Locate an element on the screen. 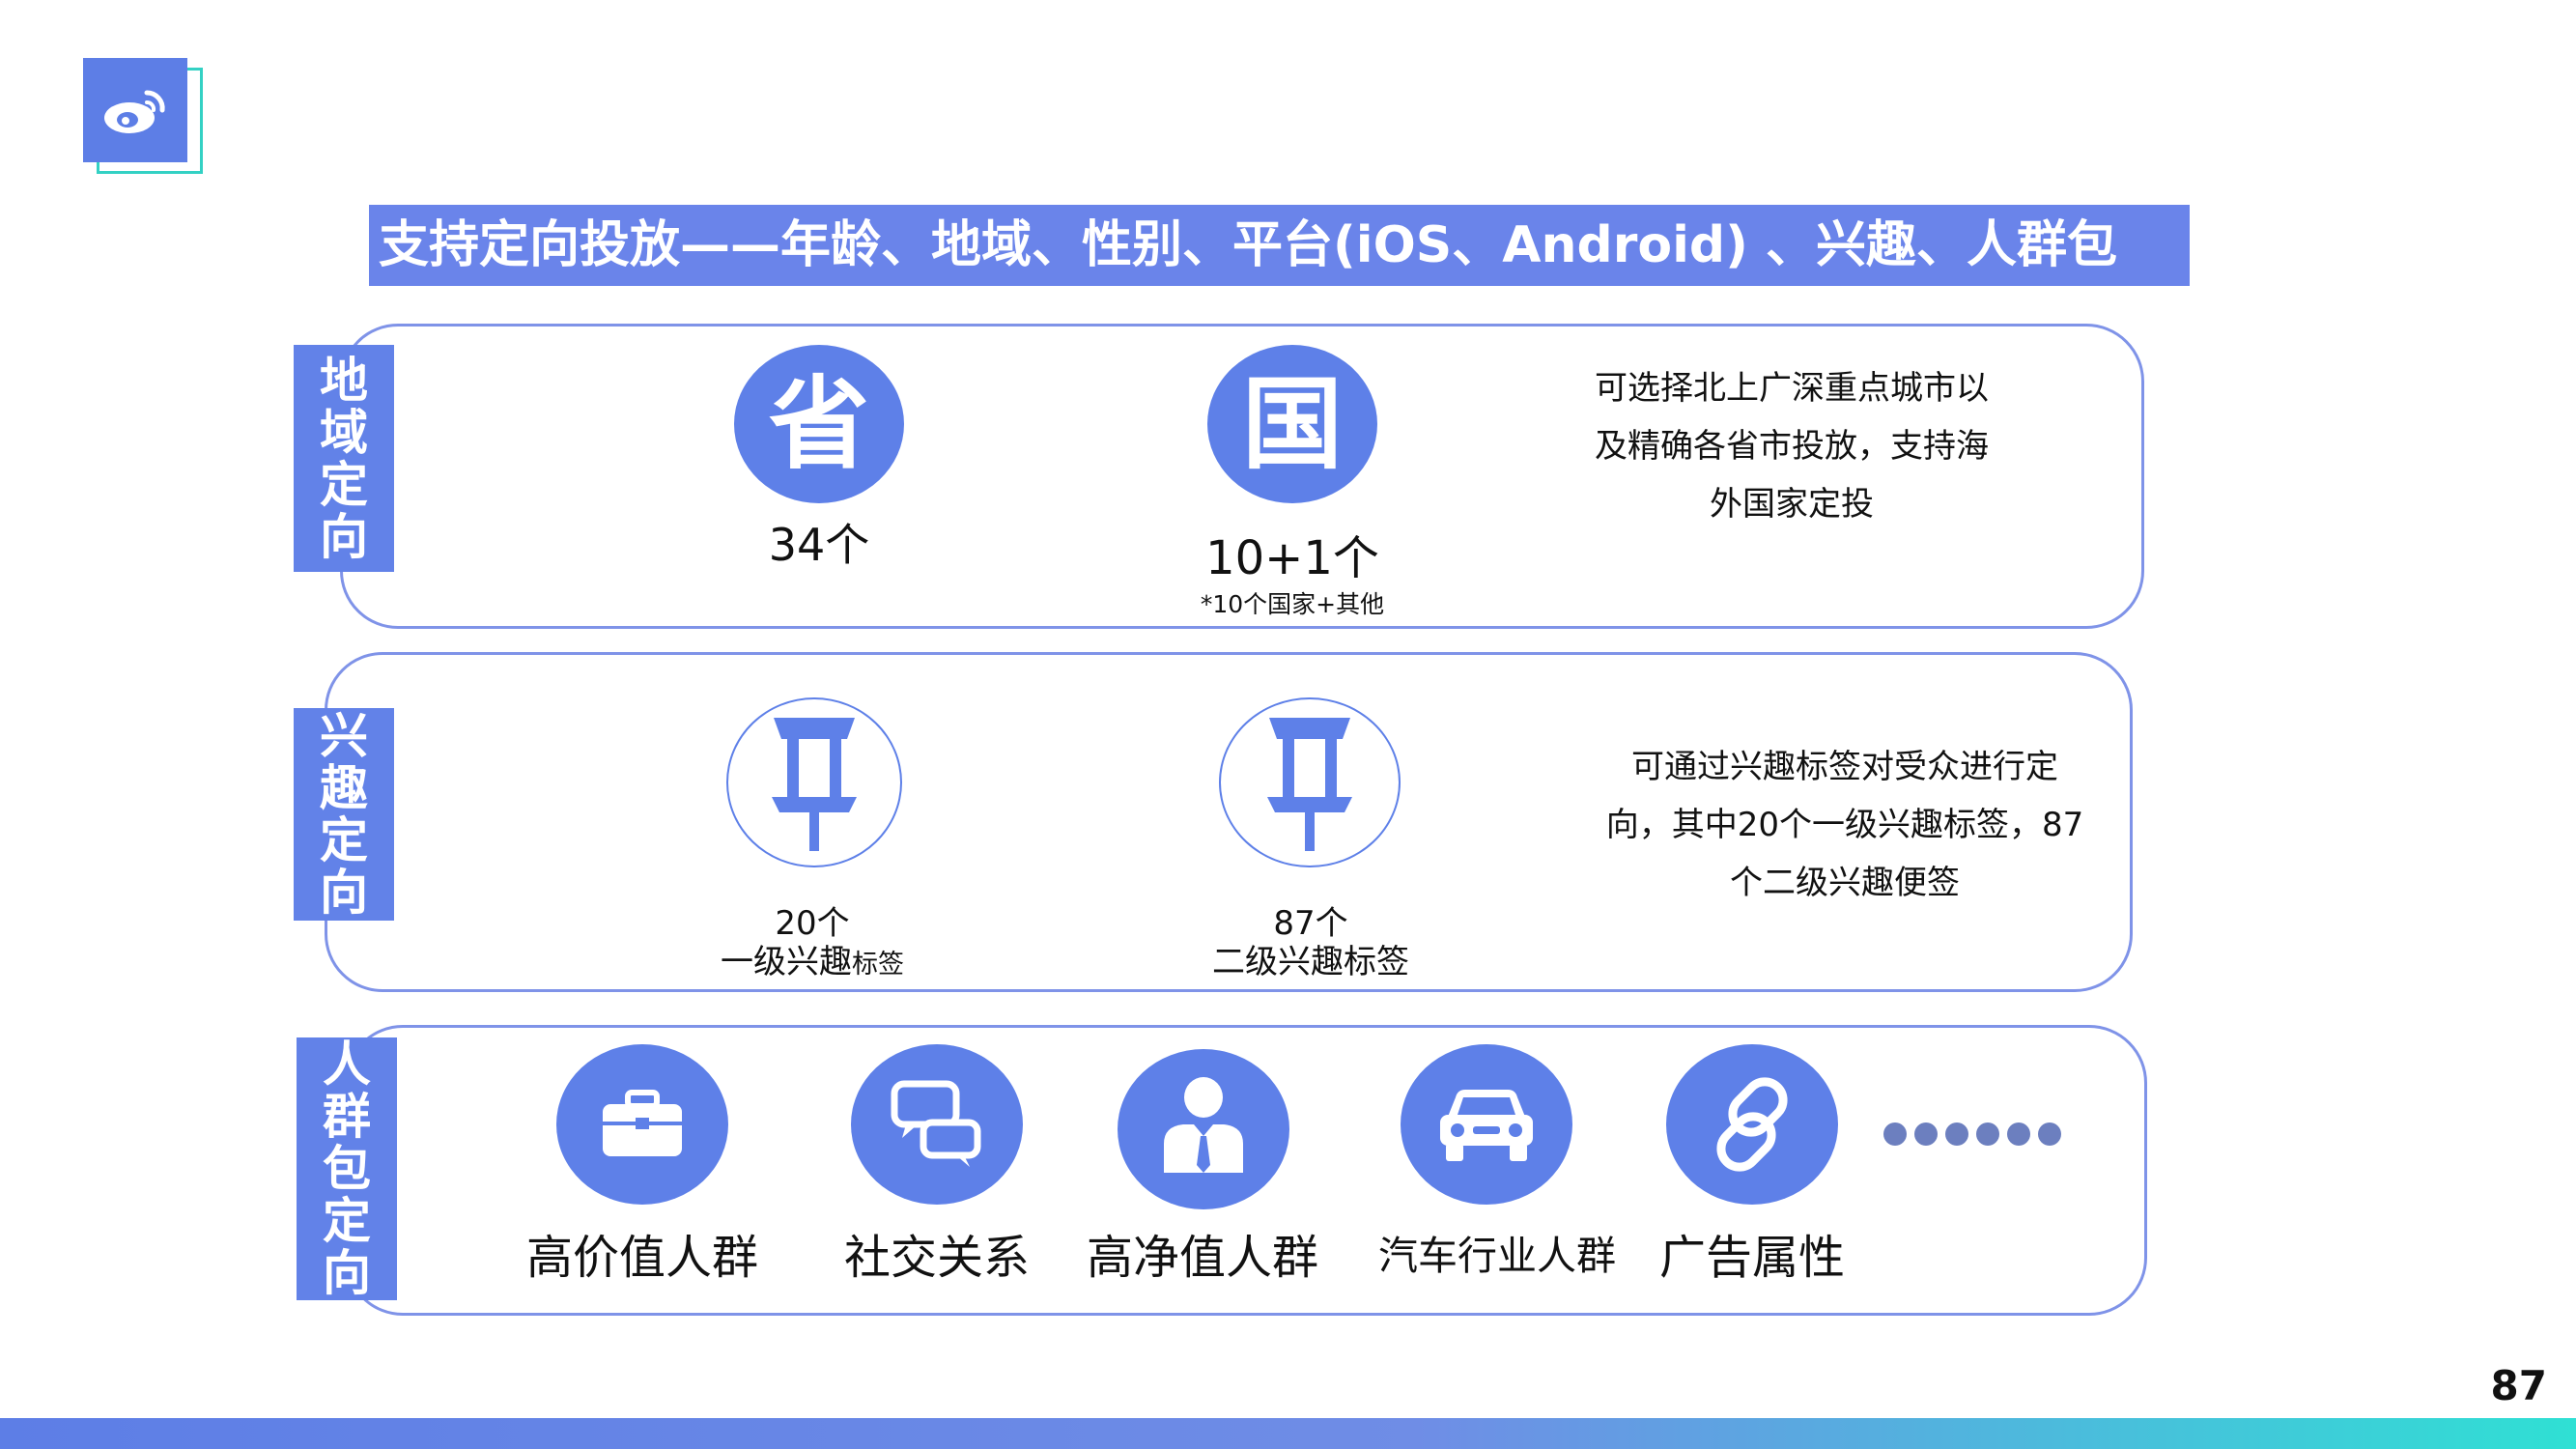  interest-targeting-tab: 兴趣定向 is located at coordinates (344, 814).